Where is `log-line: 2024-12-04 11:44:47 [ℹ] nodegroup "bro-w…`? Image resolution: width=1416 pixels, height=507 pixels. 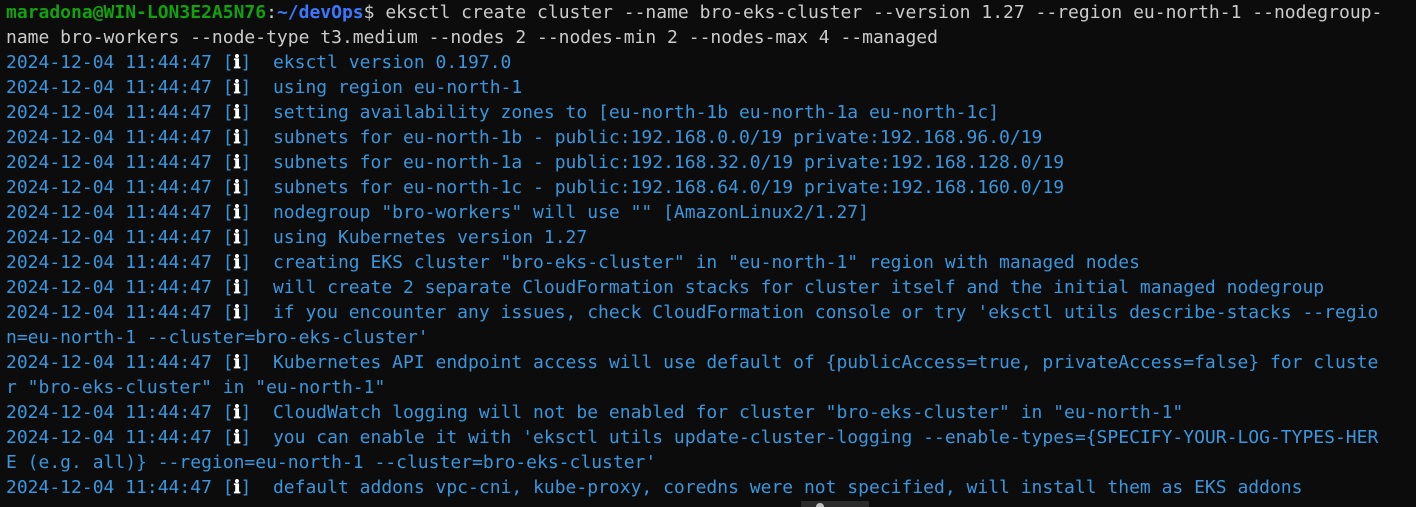 log-line: 2024-12-04 11:44:47 [ℹ] nodegroup "bro-w… is located at coordinates (437, 212).